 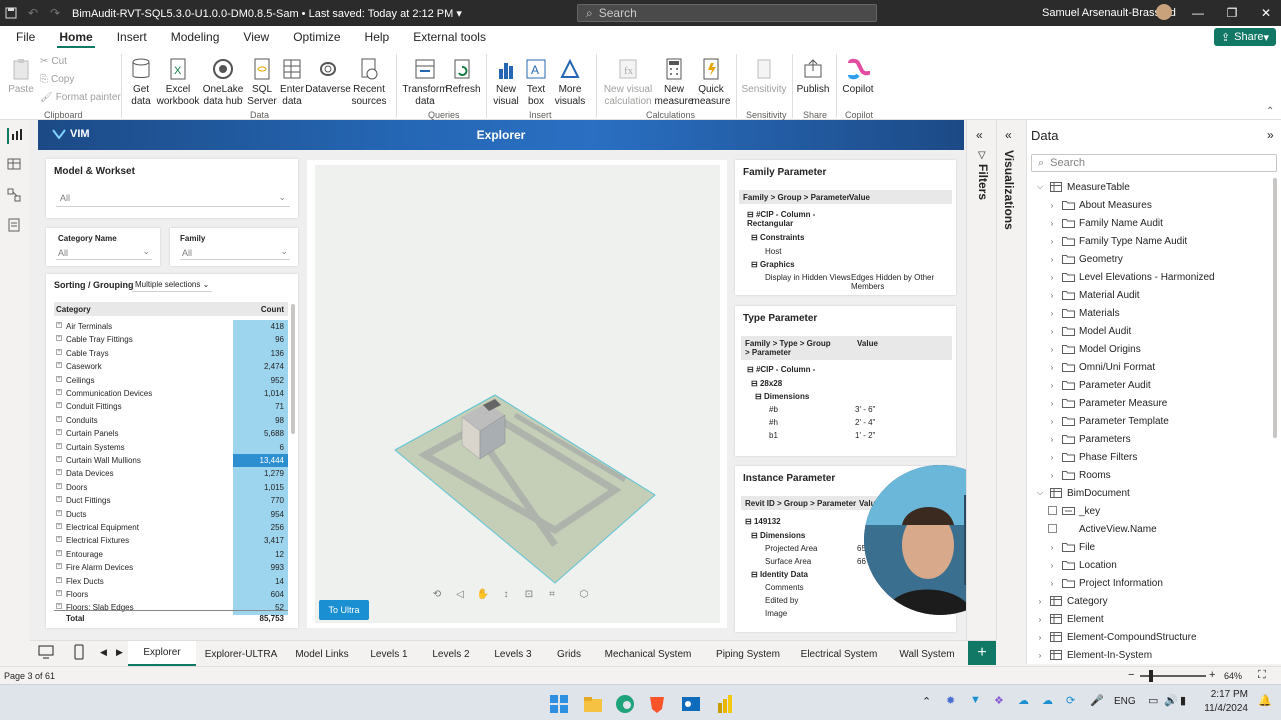 I want to click on table-row: + Communication Devices 1,014, so click(x=171, y=394).